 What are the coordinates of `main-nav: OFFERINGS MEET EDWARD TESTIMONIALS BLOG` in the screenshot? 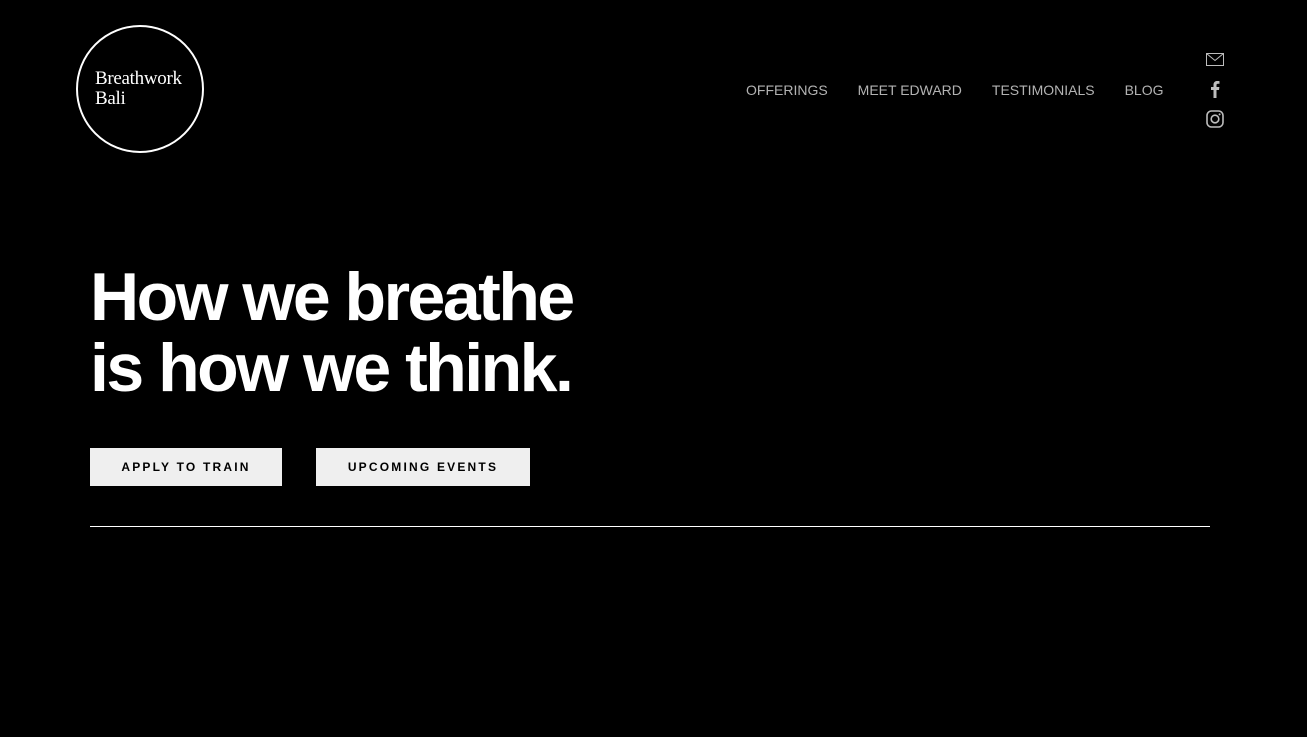 It's located at (955, 90).